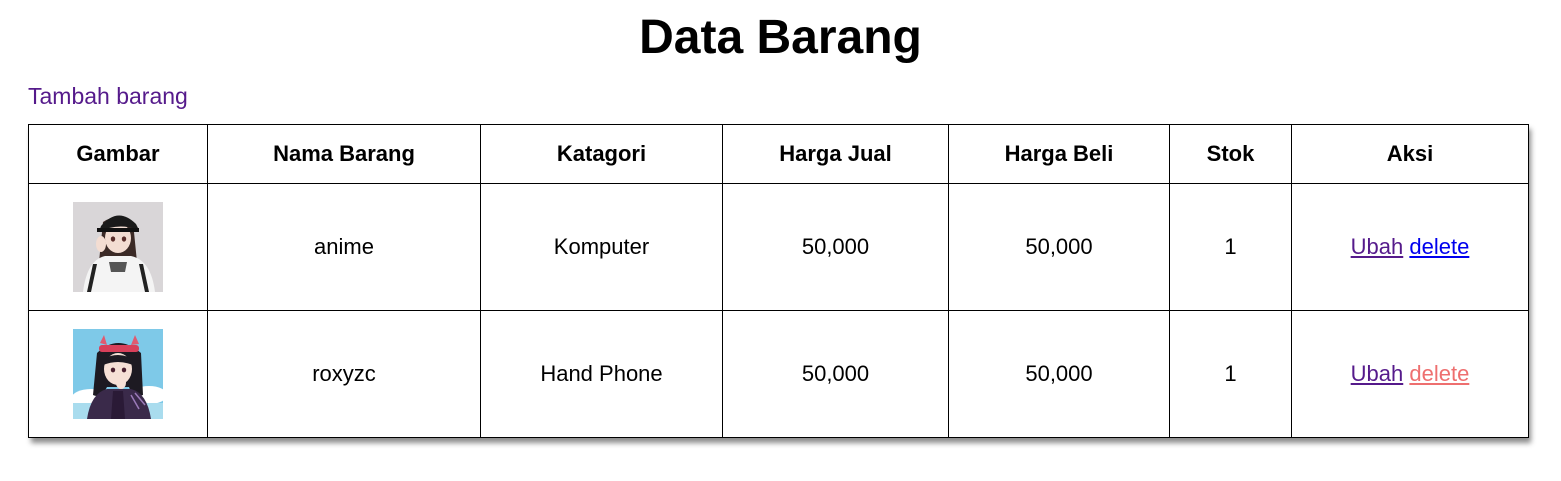 This screenshot has height=481, width=1561. Describe the element at coordinates (601, 154) in the screenshot. I see `header-kategori: Katagori` at that location.